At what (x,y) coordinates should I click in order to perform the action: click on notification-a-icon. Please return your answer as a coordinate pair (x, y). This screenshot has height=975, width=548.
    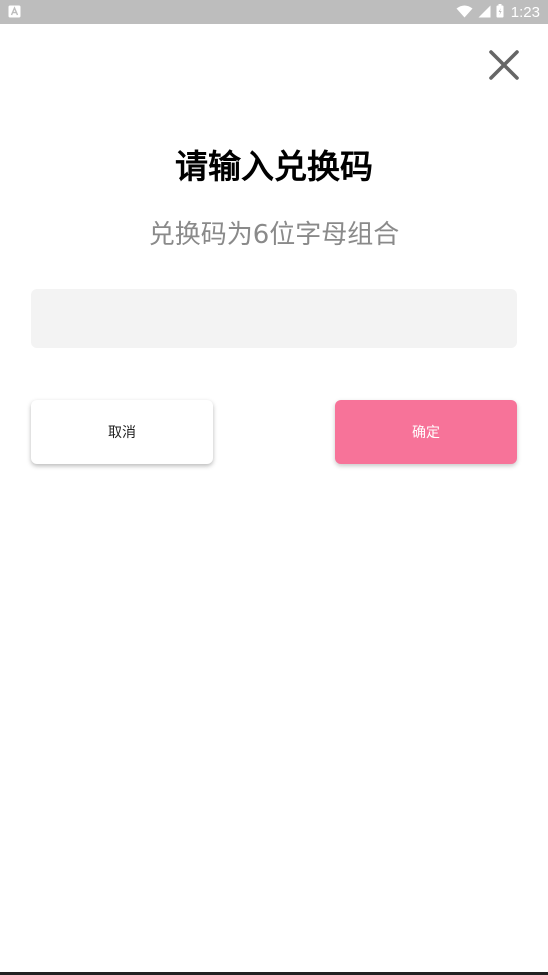
    Looking at the image, I should click on (14, 12).